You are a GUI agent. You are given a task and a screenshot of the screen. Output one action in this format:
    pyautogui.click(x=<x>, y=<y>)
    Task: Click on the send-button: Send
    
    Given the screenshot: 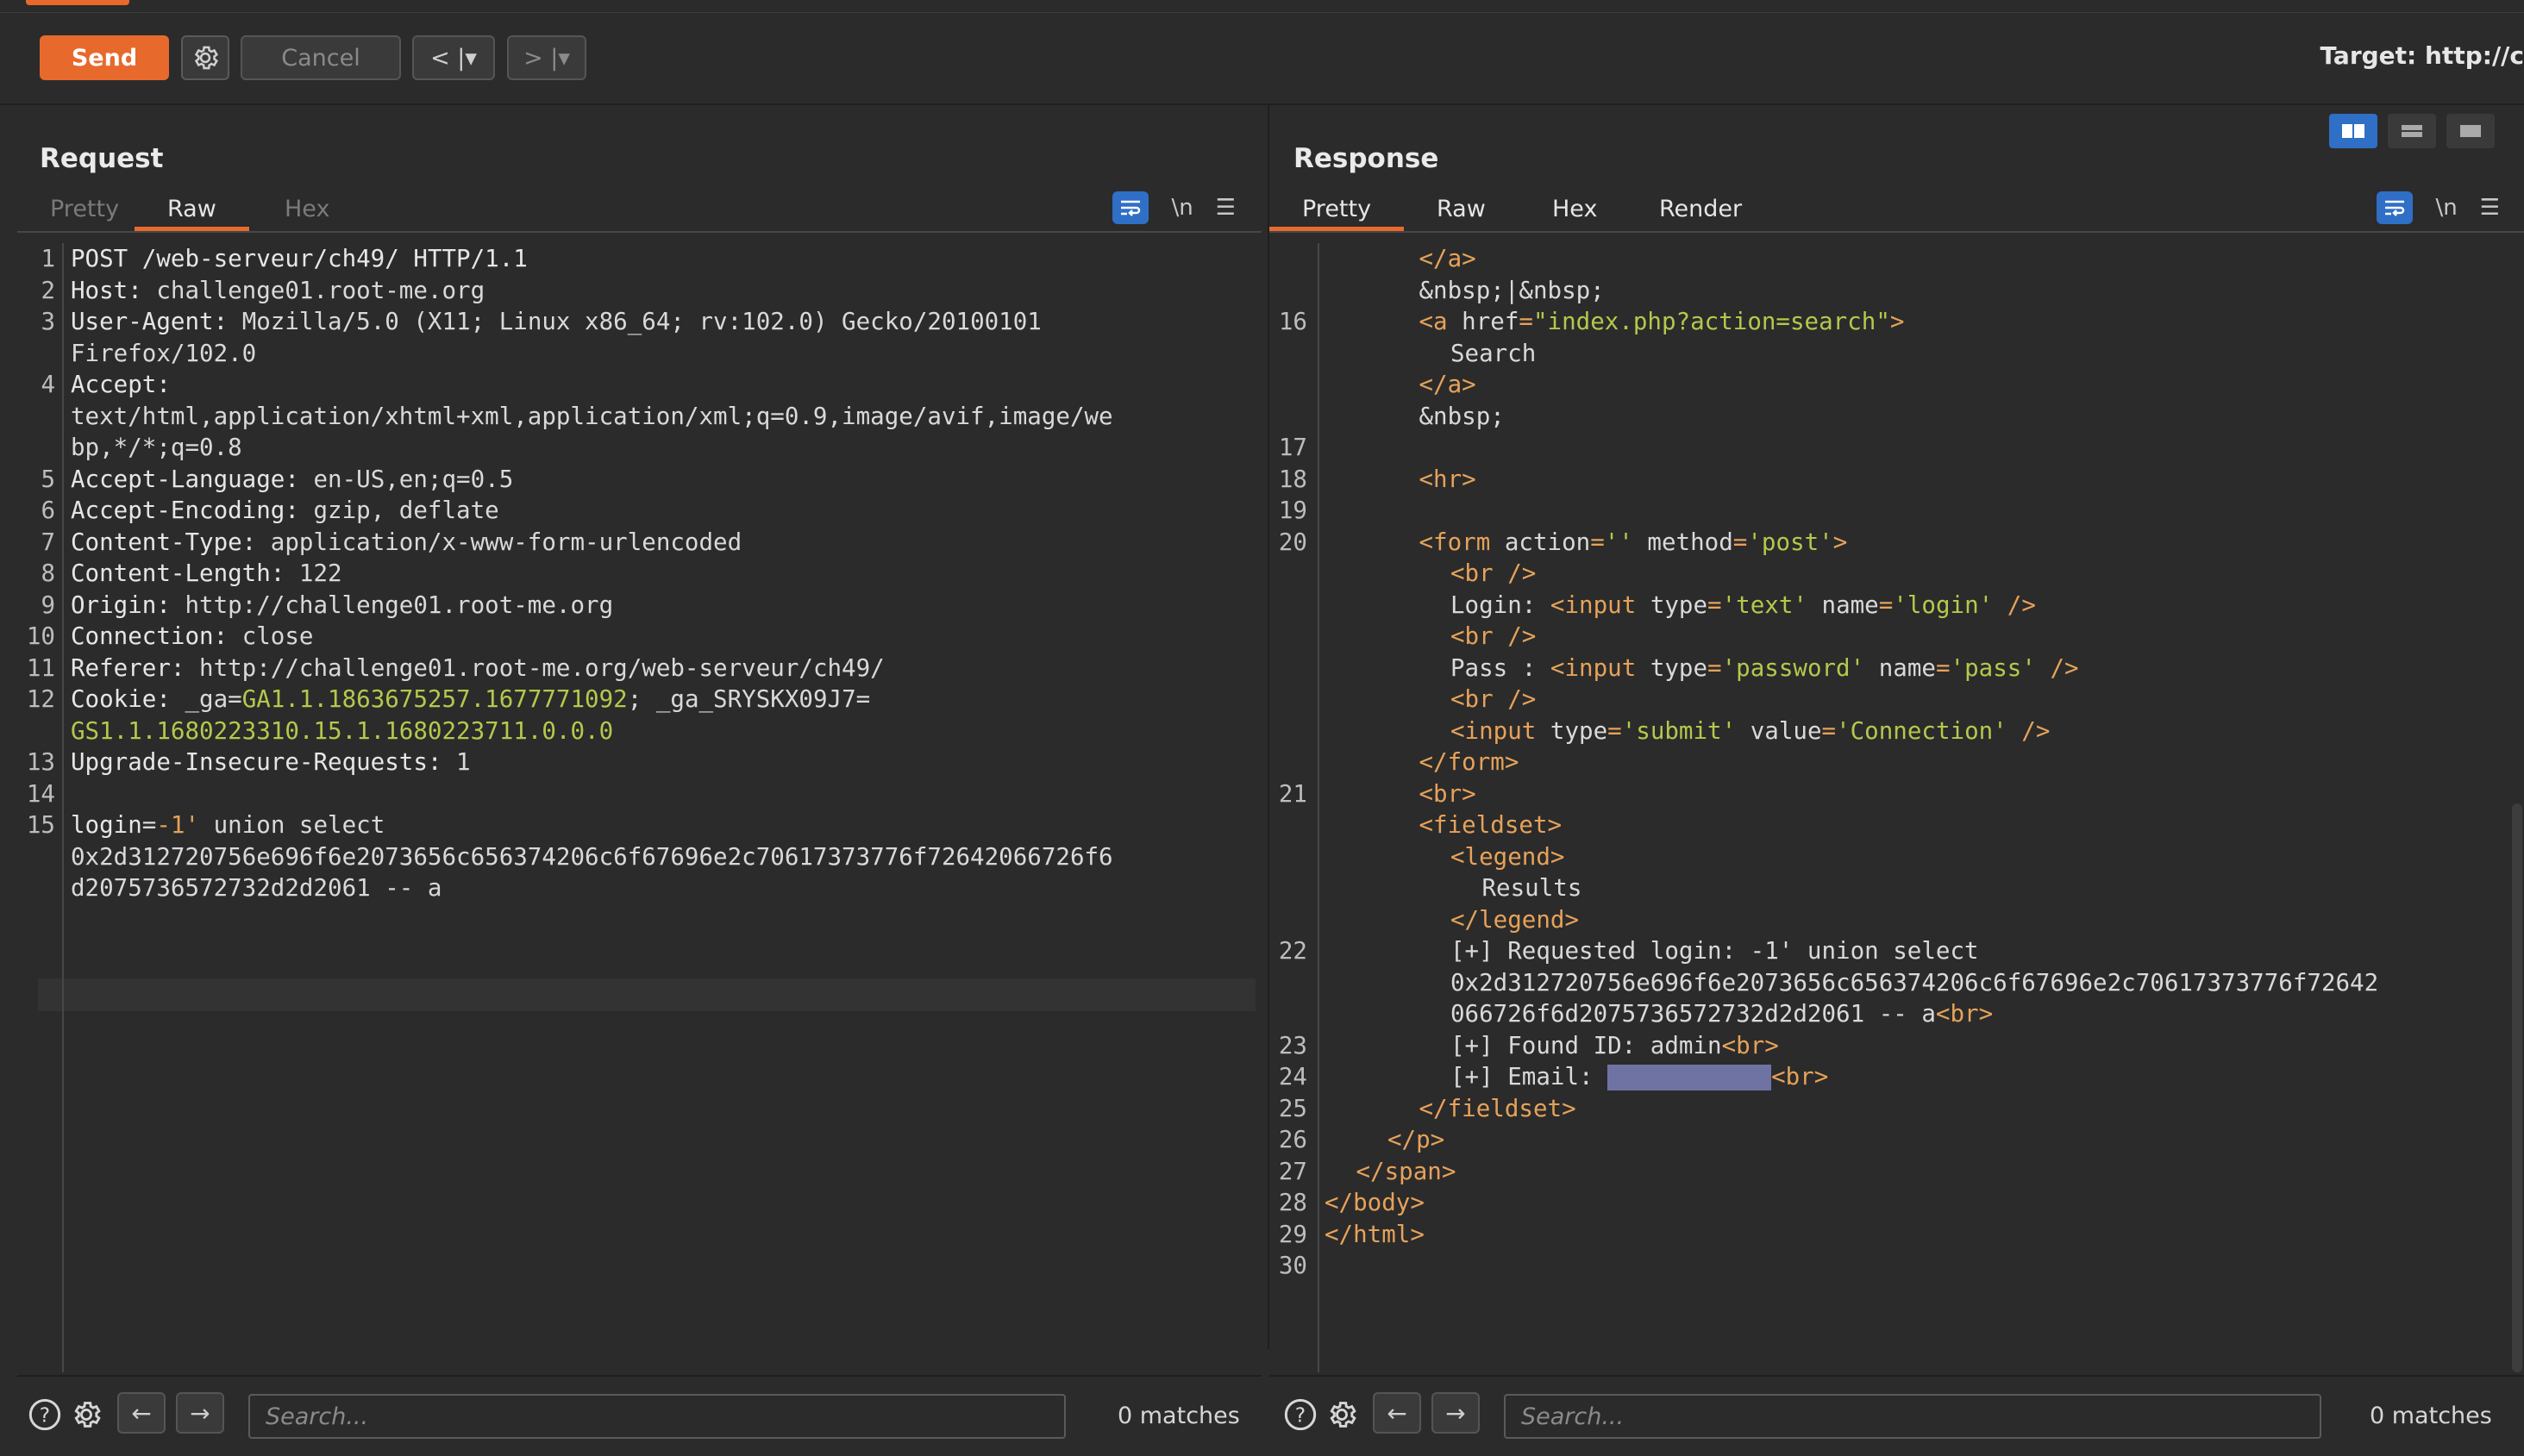 What is the action you would take?
    pyautogui.click(x=104, y=58)
    